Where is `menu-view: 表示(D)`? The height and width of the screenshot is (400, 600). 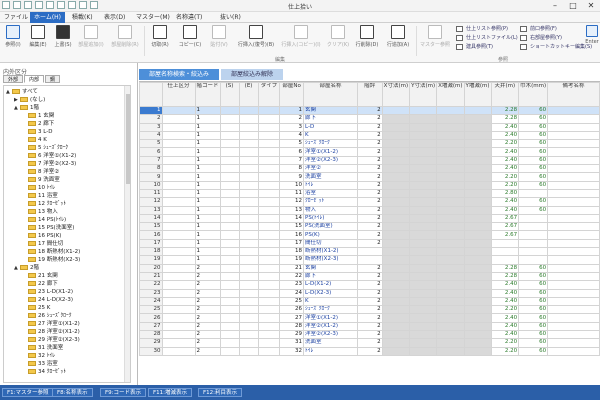 menu-view: 表示(D) is located at coordinates (114, 17).